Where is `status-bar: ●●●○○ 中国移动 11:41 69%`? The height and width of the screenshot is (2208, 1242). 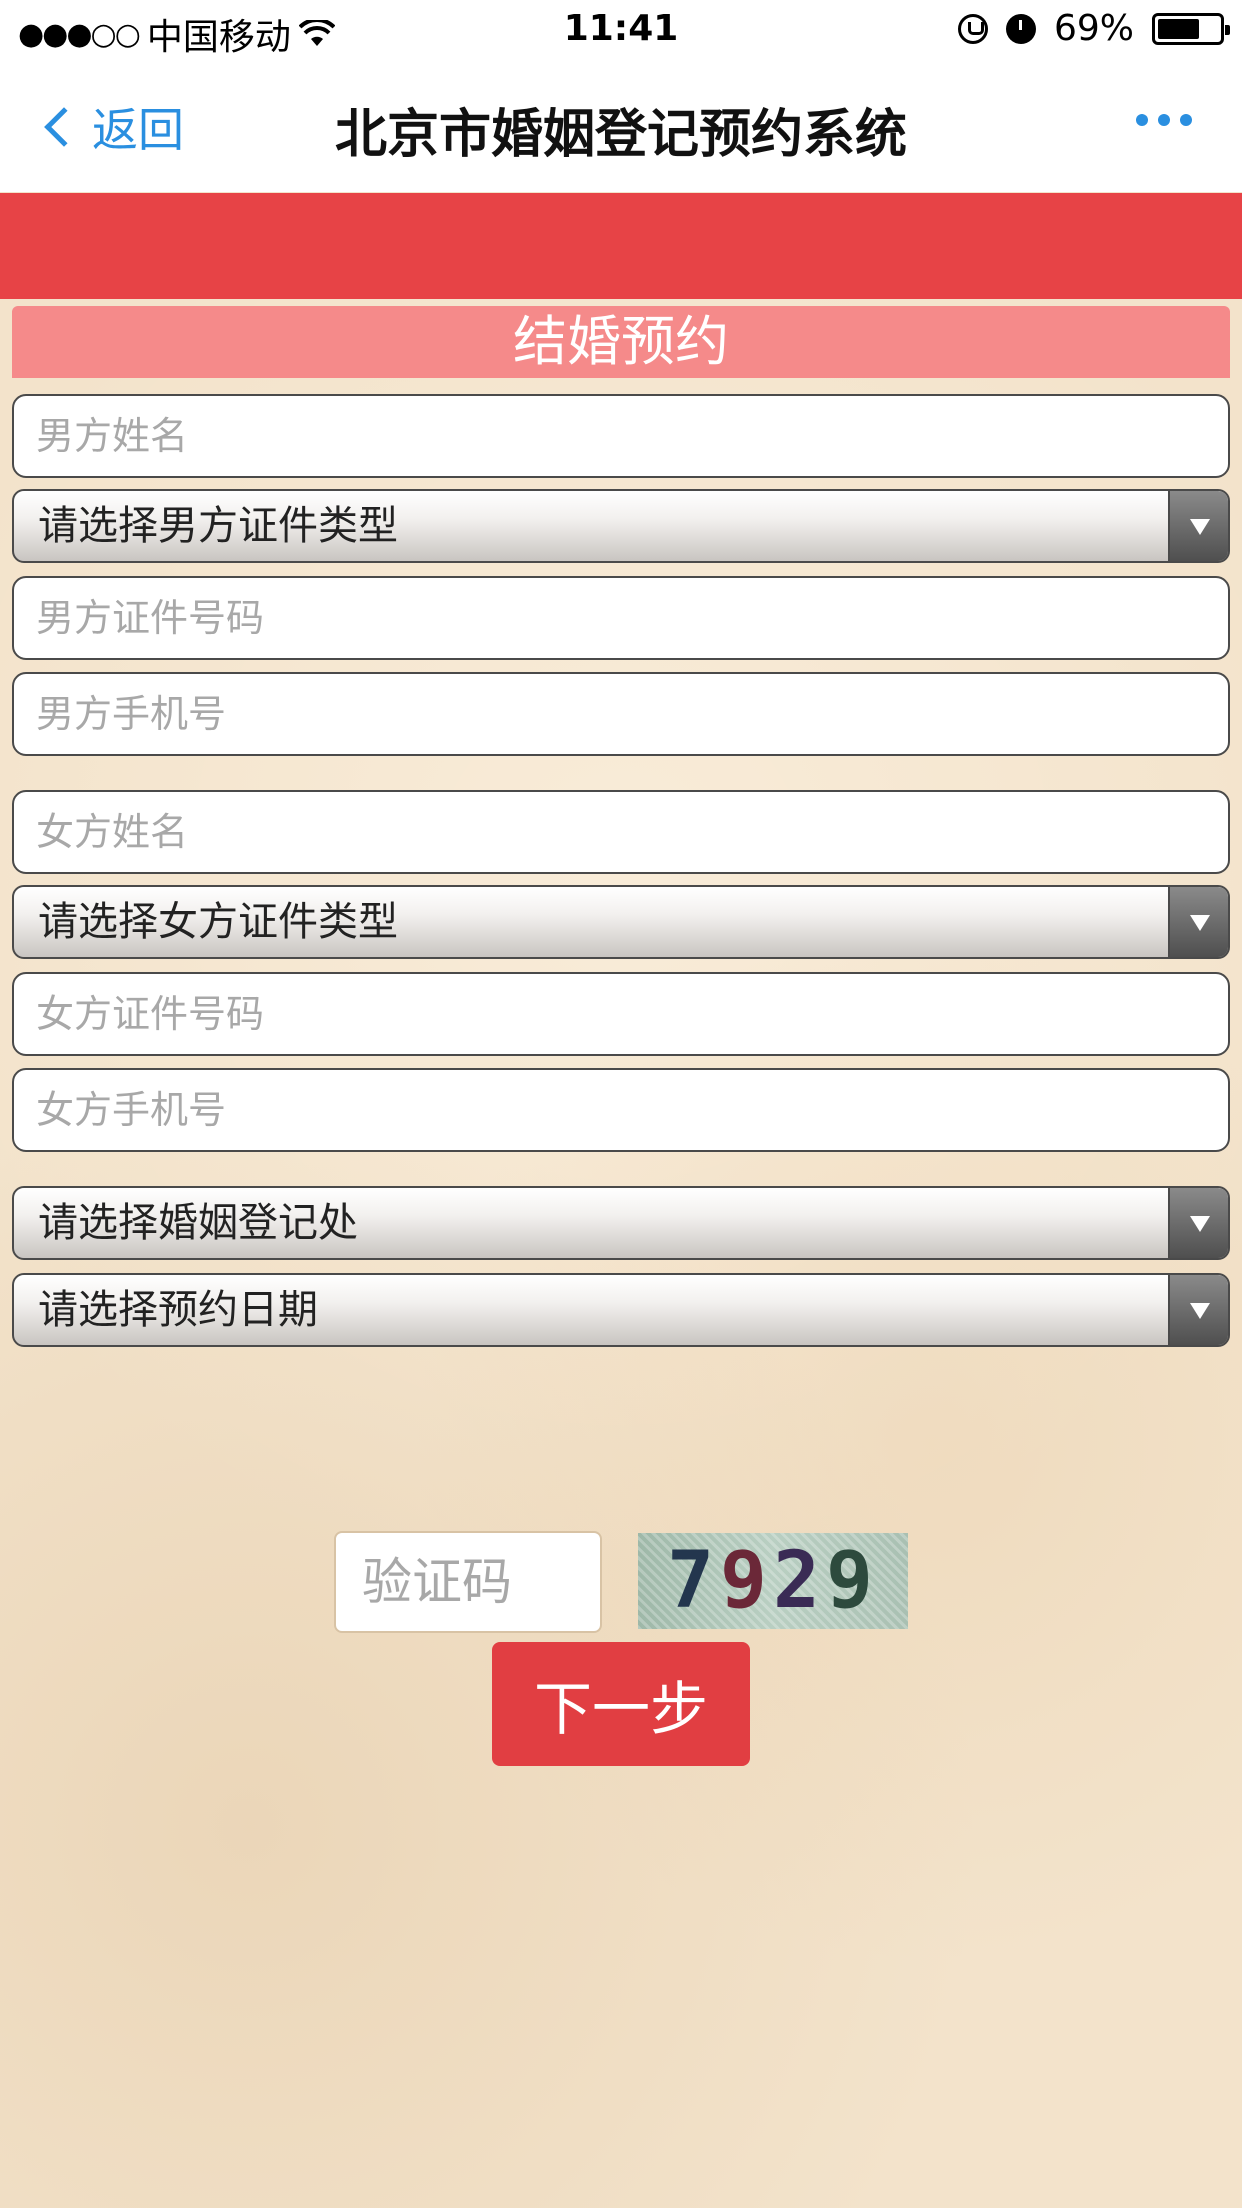 status-bar: ●●●○○ 中国移动 11:41 69% is located at coordinates (621, 31).